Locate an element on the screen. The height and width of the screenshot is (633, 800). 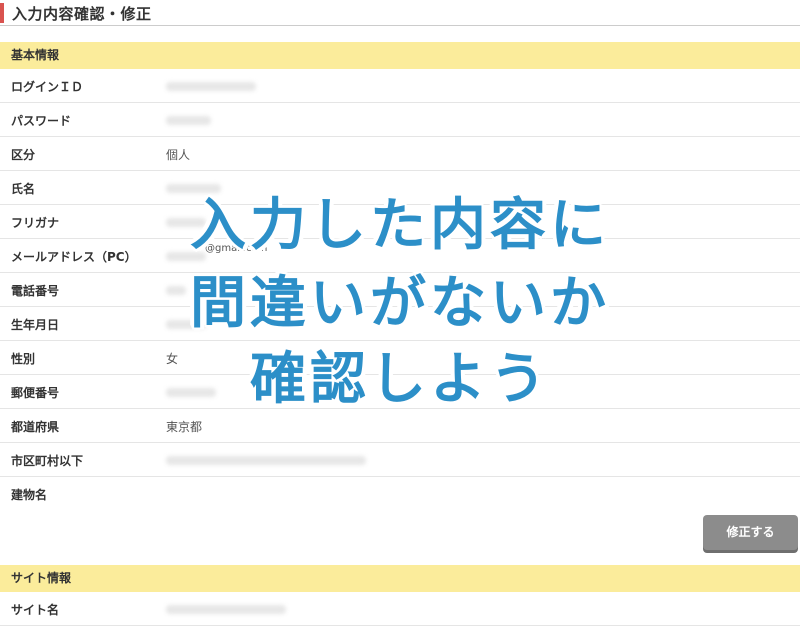
section-site-info-header: サイト情報 is located at coordinates (400, 578).